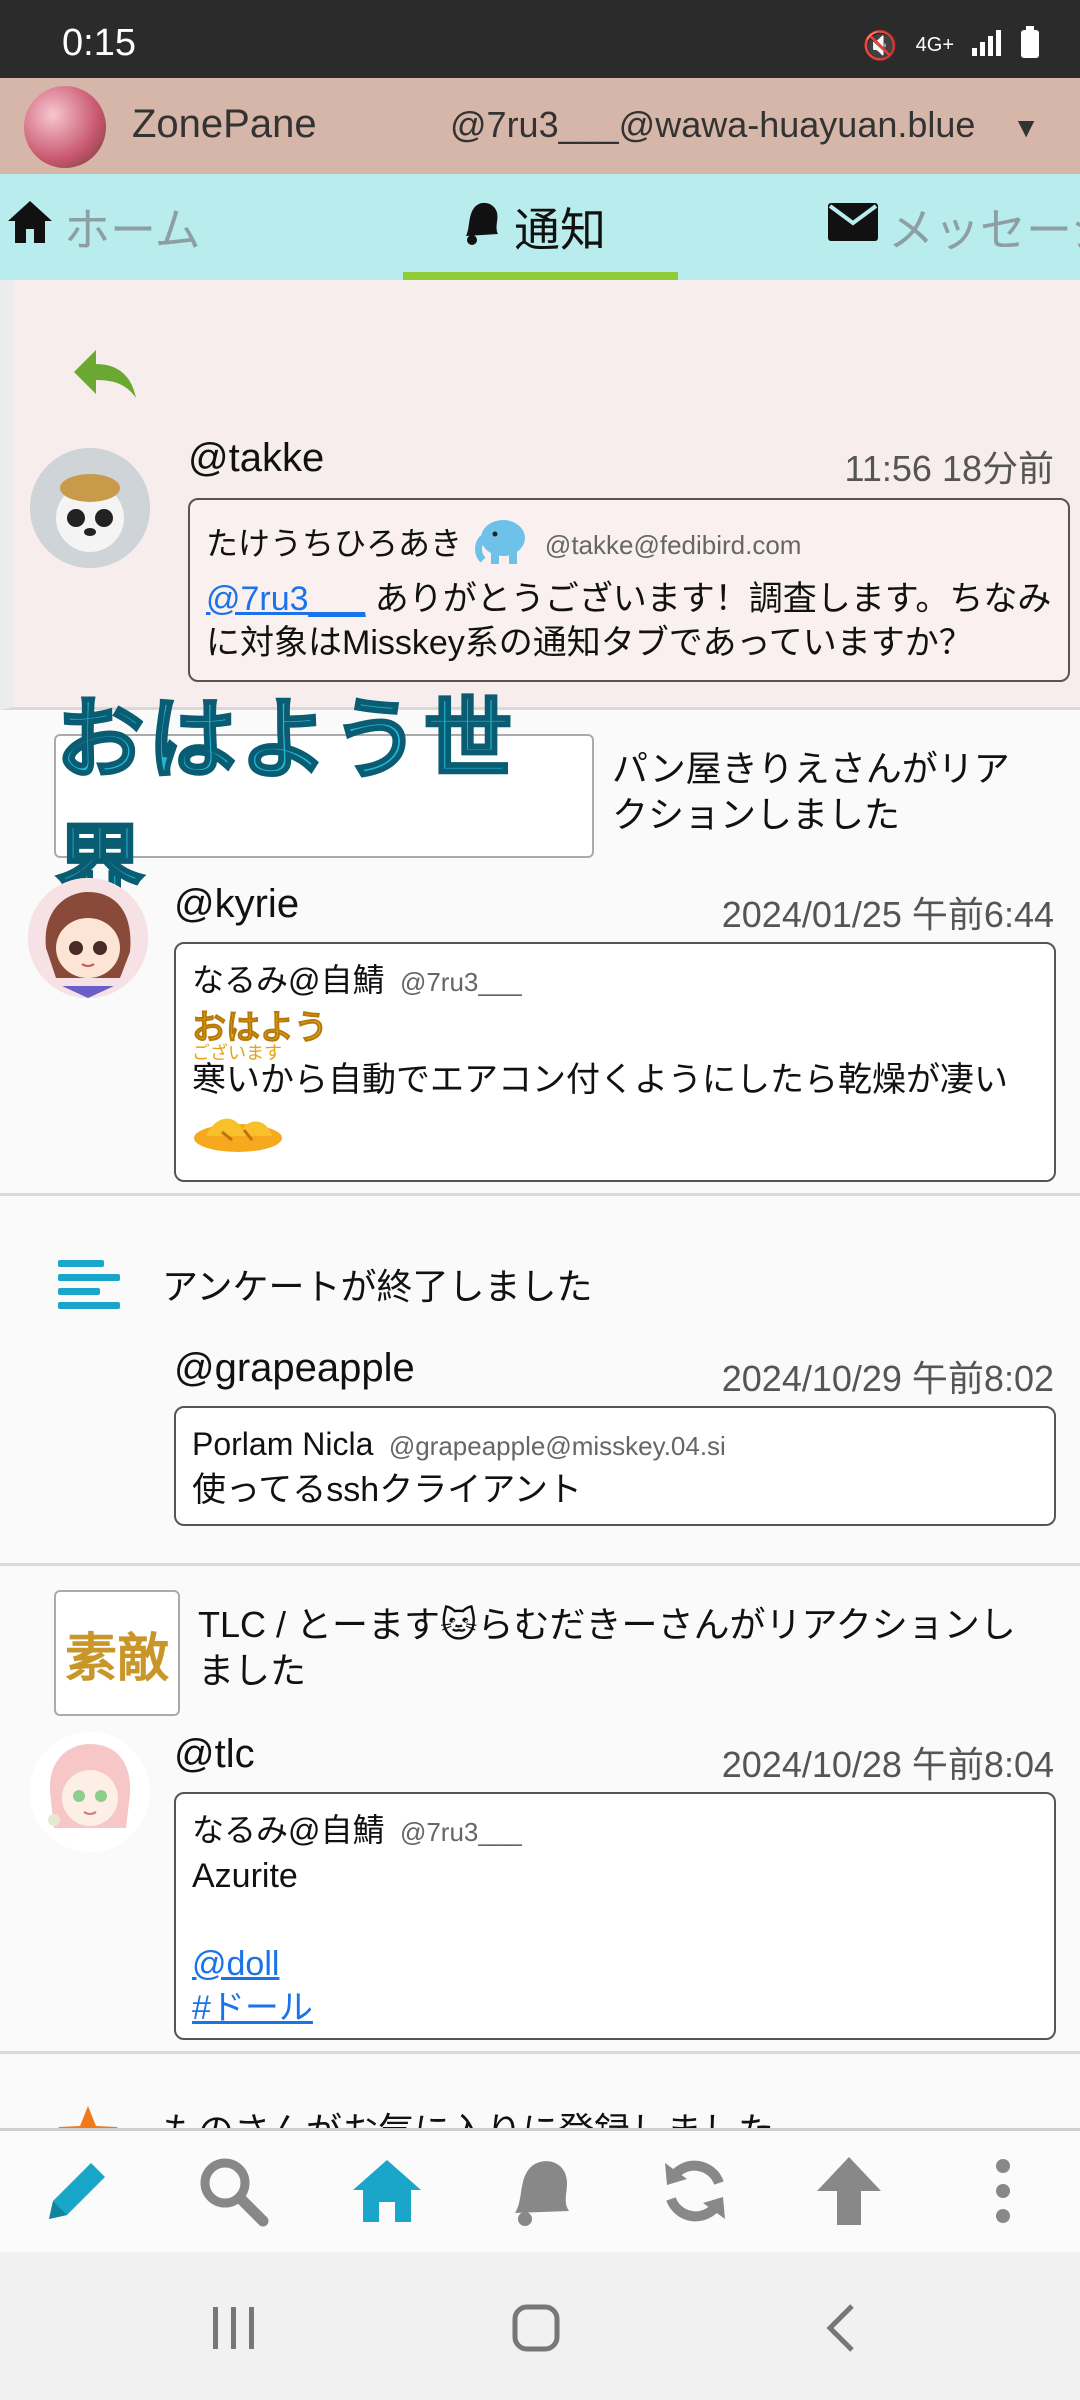  What do you see at coordinates (673, 545) in the screenshot?
I see `note-author-acct: @takke@fedibird.com` at bounding box center [673, 545].